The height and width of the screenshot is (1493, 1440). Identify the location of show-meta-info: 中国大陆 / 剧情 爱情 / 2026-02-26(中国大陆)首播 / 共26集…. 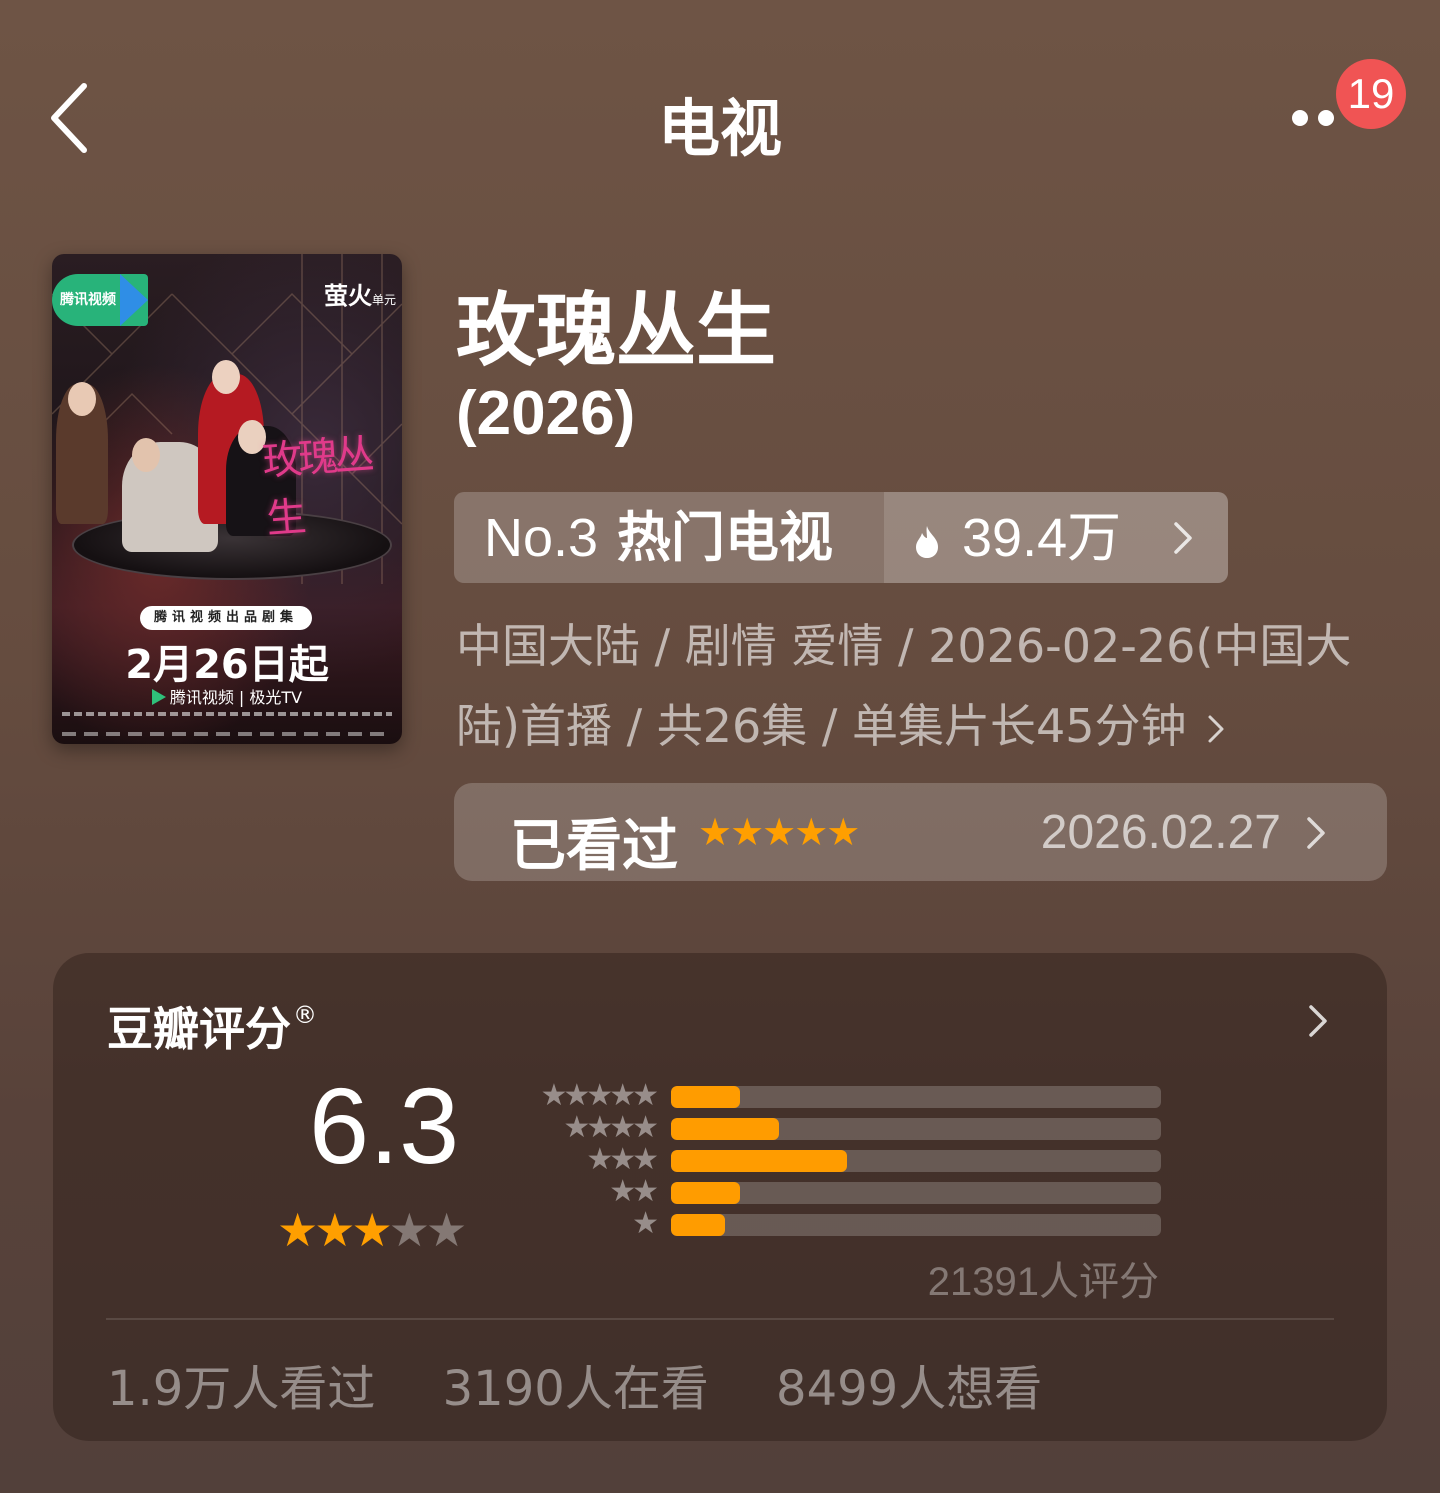
(931, 686).